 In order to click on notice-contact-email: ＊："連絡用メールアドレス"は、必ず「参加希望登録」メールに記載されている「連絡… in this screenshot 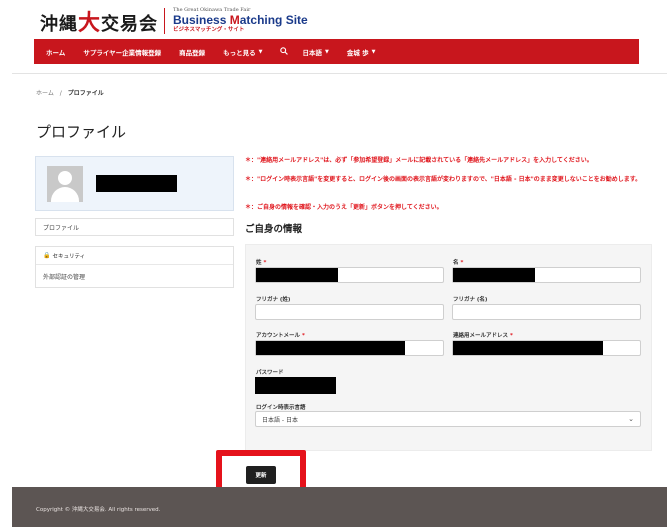, I will do `click(419, 160)`.